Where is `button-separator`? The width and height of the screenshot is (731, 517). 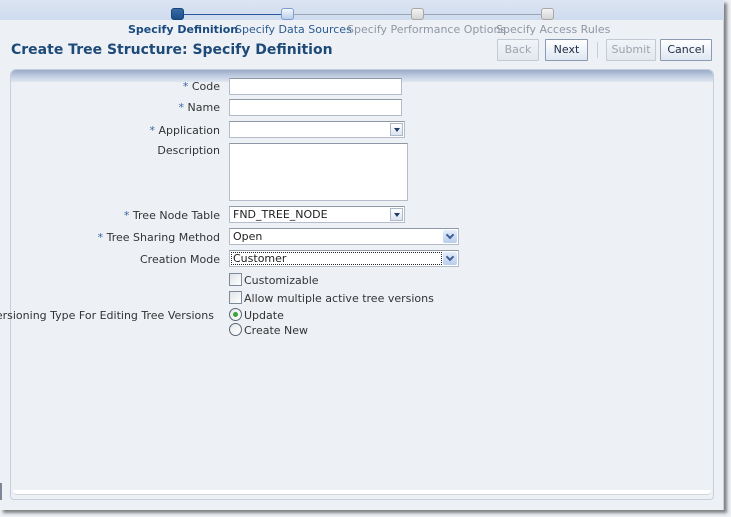 button-separator is located at coordinates (597, 50).